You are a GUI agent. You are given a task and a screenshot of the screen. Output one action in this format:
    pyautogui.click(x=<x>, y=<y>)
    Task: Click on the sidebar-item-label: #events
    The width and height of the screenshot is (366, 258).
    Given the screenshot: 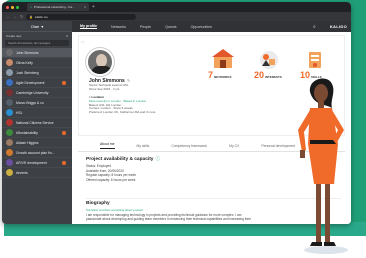 What is the action you would take?
    pyautogui.click(x=22, y=172)
    